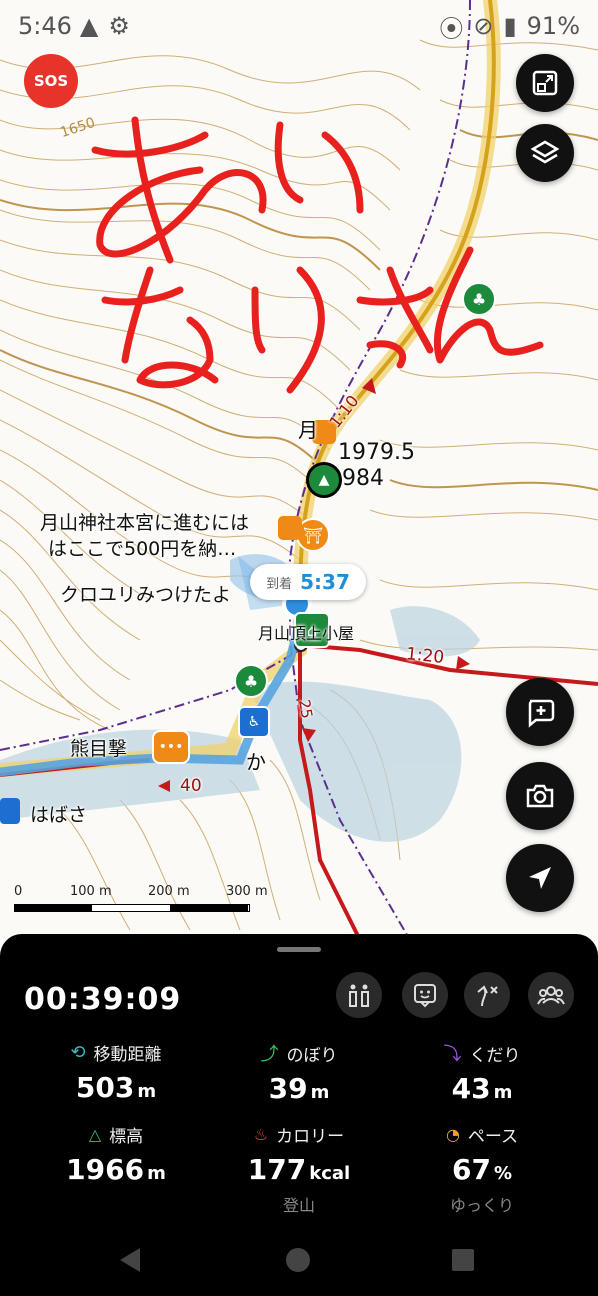  I want to click on stat-pace: ◔ ペース 67% ゆっくり, so click(482, 1169).